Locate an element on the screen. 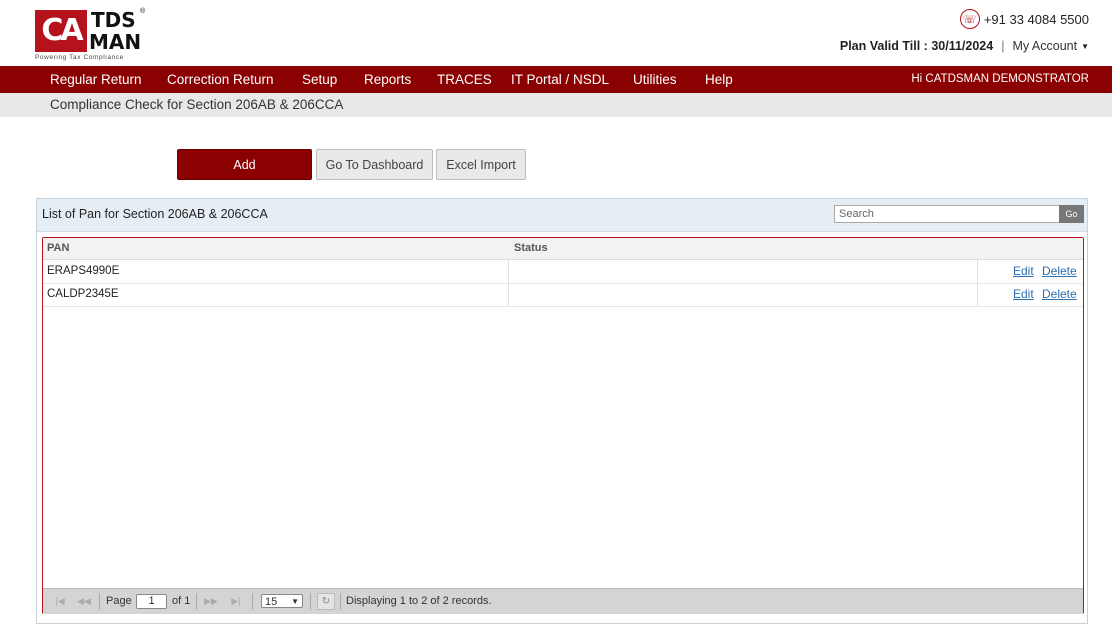  menu-setup: Setup is located at coordinates (319, 79).